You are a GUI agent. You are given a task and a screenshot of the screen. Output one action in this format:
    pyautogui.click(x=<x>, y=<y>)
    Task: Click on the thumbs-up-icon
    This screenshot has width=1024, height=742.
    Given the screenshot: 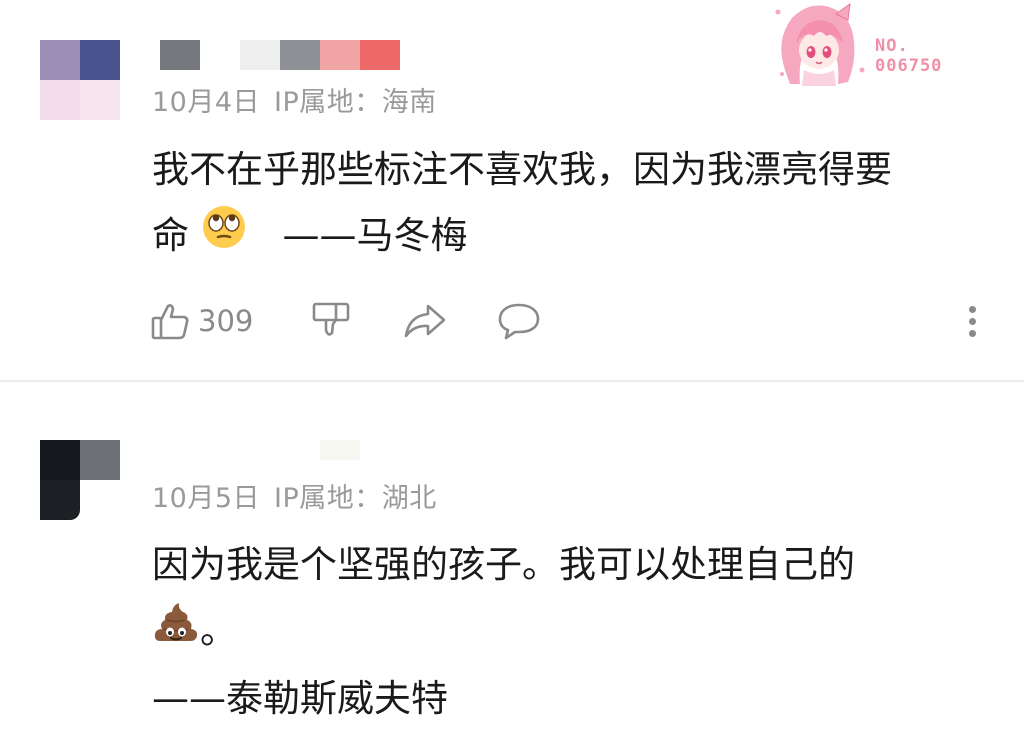 What is the action you would take?
    pyautogui.click(x=171, y=321)
    